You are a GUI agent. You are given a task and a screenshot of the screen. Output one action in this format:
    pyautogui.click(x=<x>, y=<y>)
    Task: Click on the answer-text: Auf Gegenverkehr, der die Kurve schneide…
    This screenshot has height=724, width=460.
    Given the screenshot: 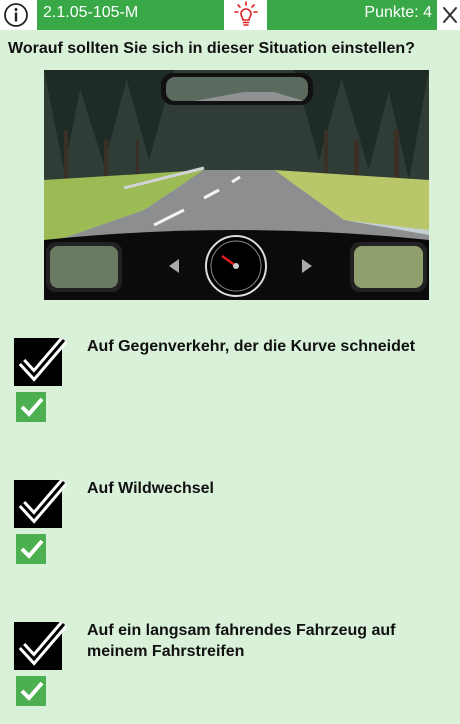 What is the action you would take?
    pyautogui.click(x=251, y=346)
    